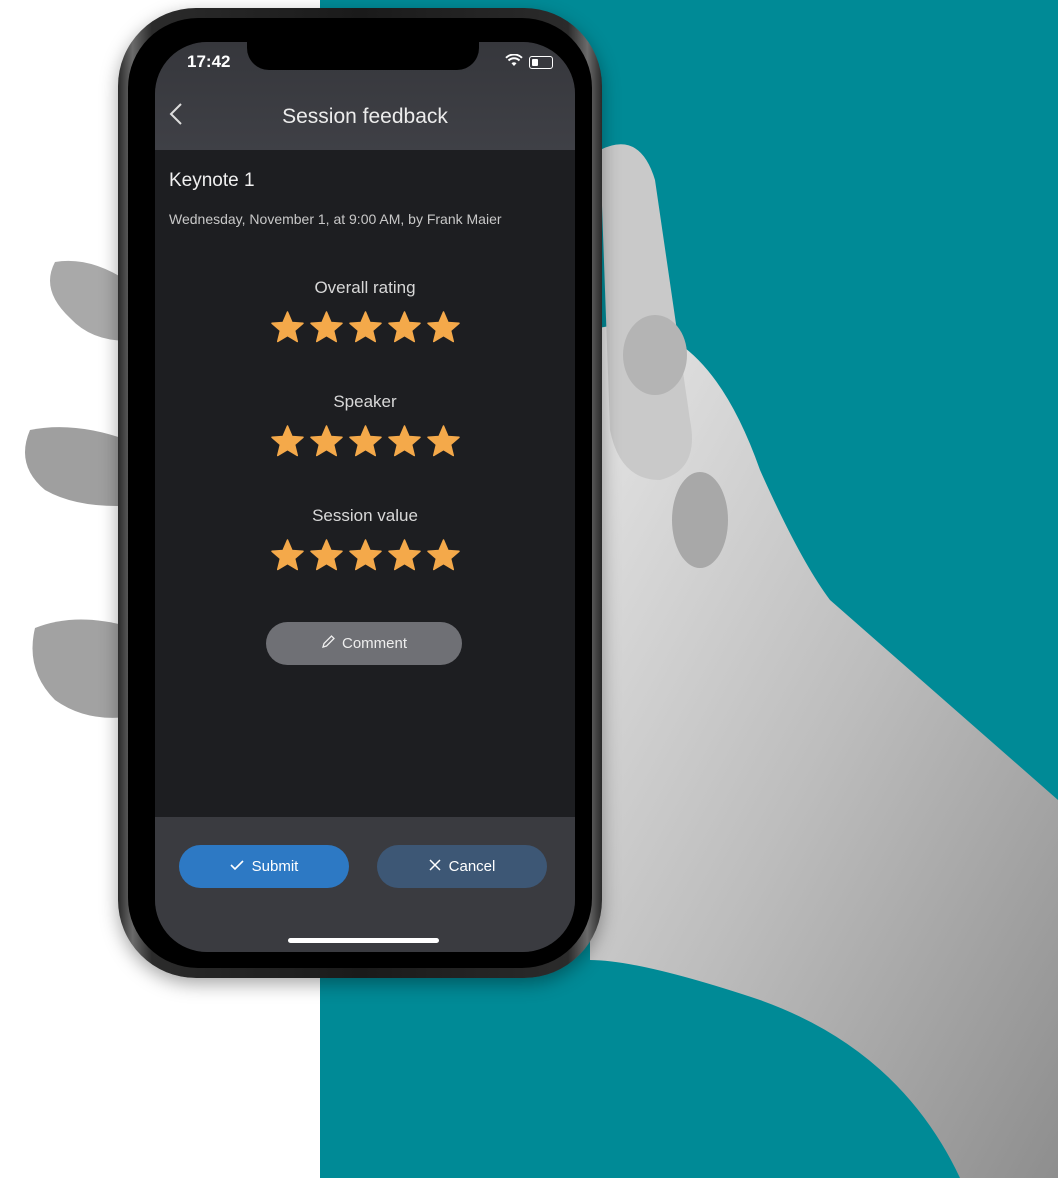 This screenshot has width=1058, height=1178. What do you see at coordinates (374, 643) in the screenshot?
I see `comment-label: Comment` at bounding box center [374, 643].